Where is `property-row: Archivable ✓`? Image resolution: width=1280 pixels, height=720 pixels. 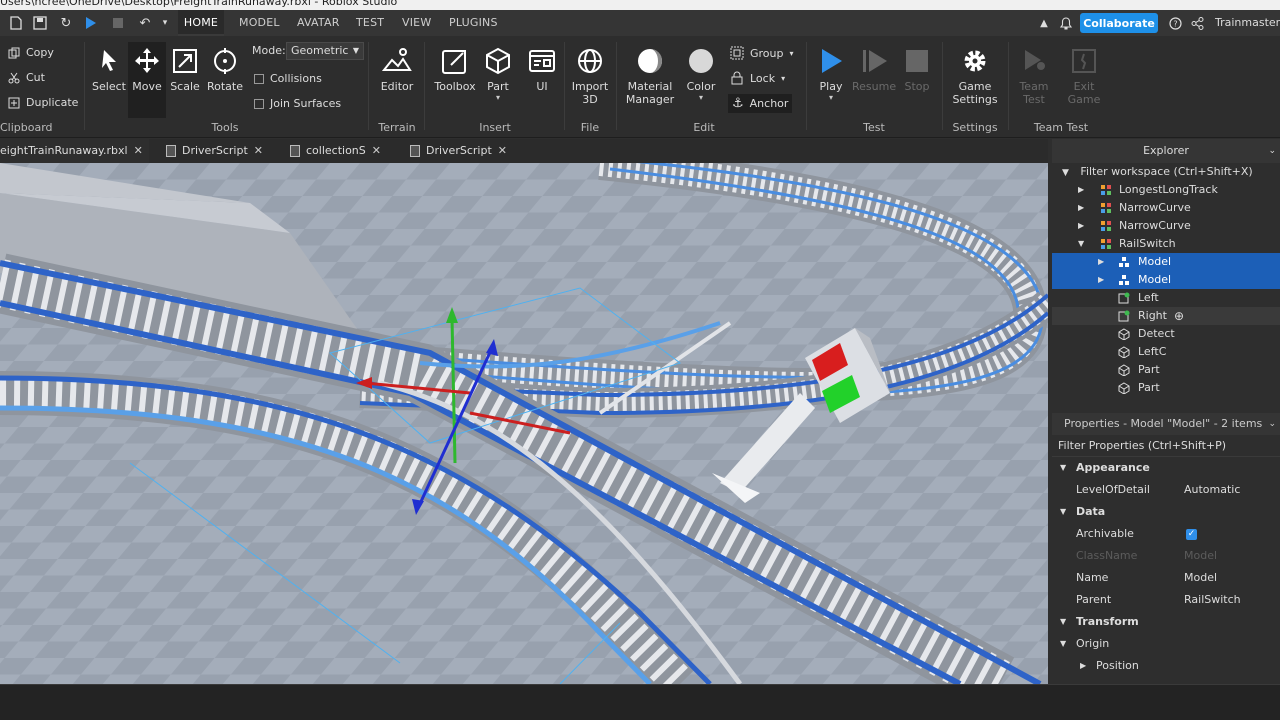 property-row: Archivable ✓ is located at coordinates (1166, 534).